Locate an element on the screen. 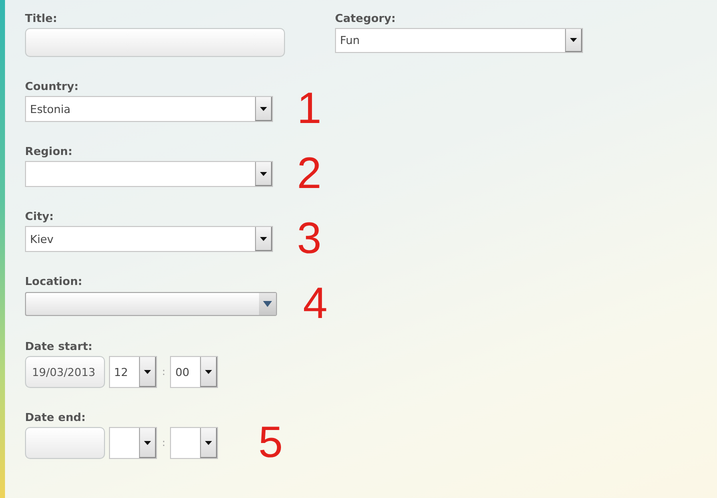 This screenshot has width=717, height=498. chevron-icon is located at coordinates (267, 304).